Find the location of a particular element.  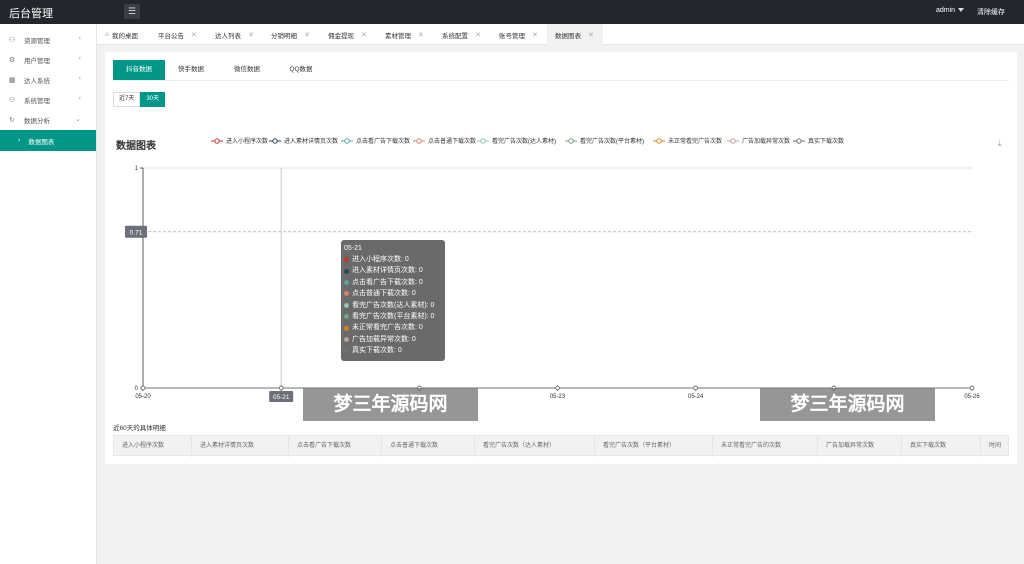

tooltip-row-label: 真实下载次数: 0 is located at coordinates (377, 351).